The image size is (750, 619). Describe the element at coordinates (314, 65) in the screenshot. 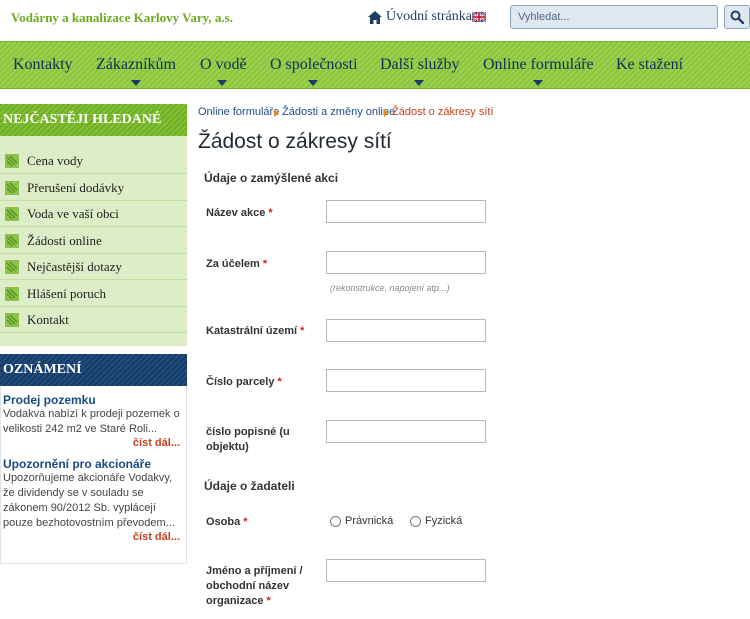

I see `nav-item-o-spolecnosti: O společnosti` at that location.